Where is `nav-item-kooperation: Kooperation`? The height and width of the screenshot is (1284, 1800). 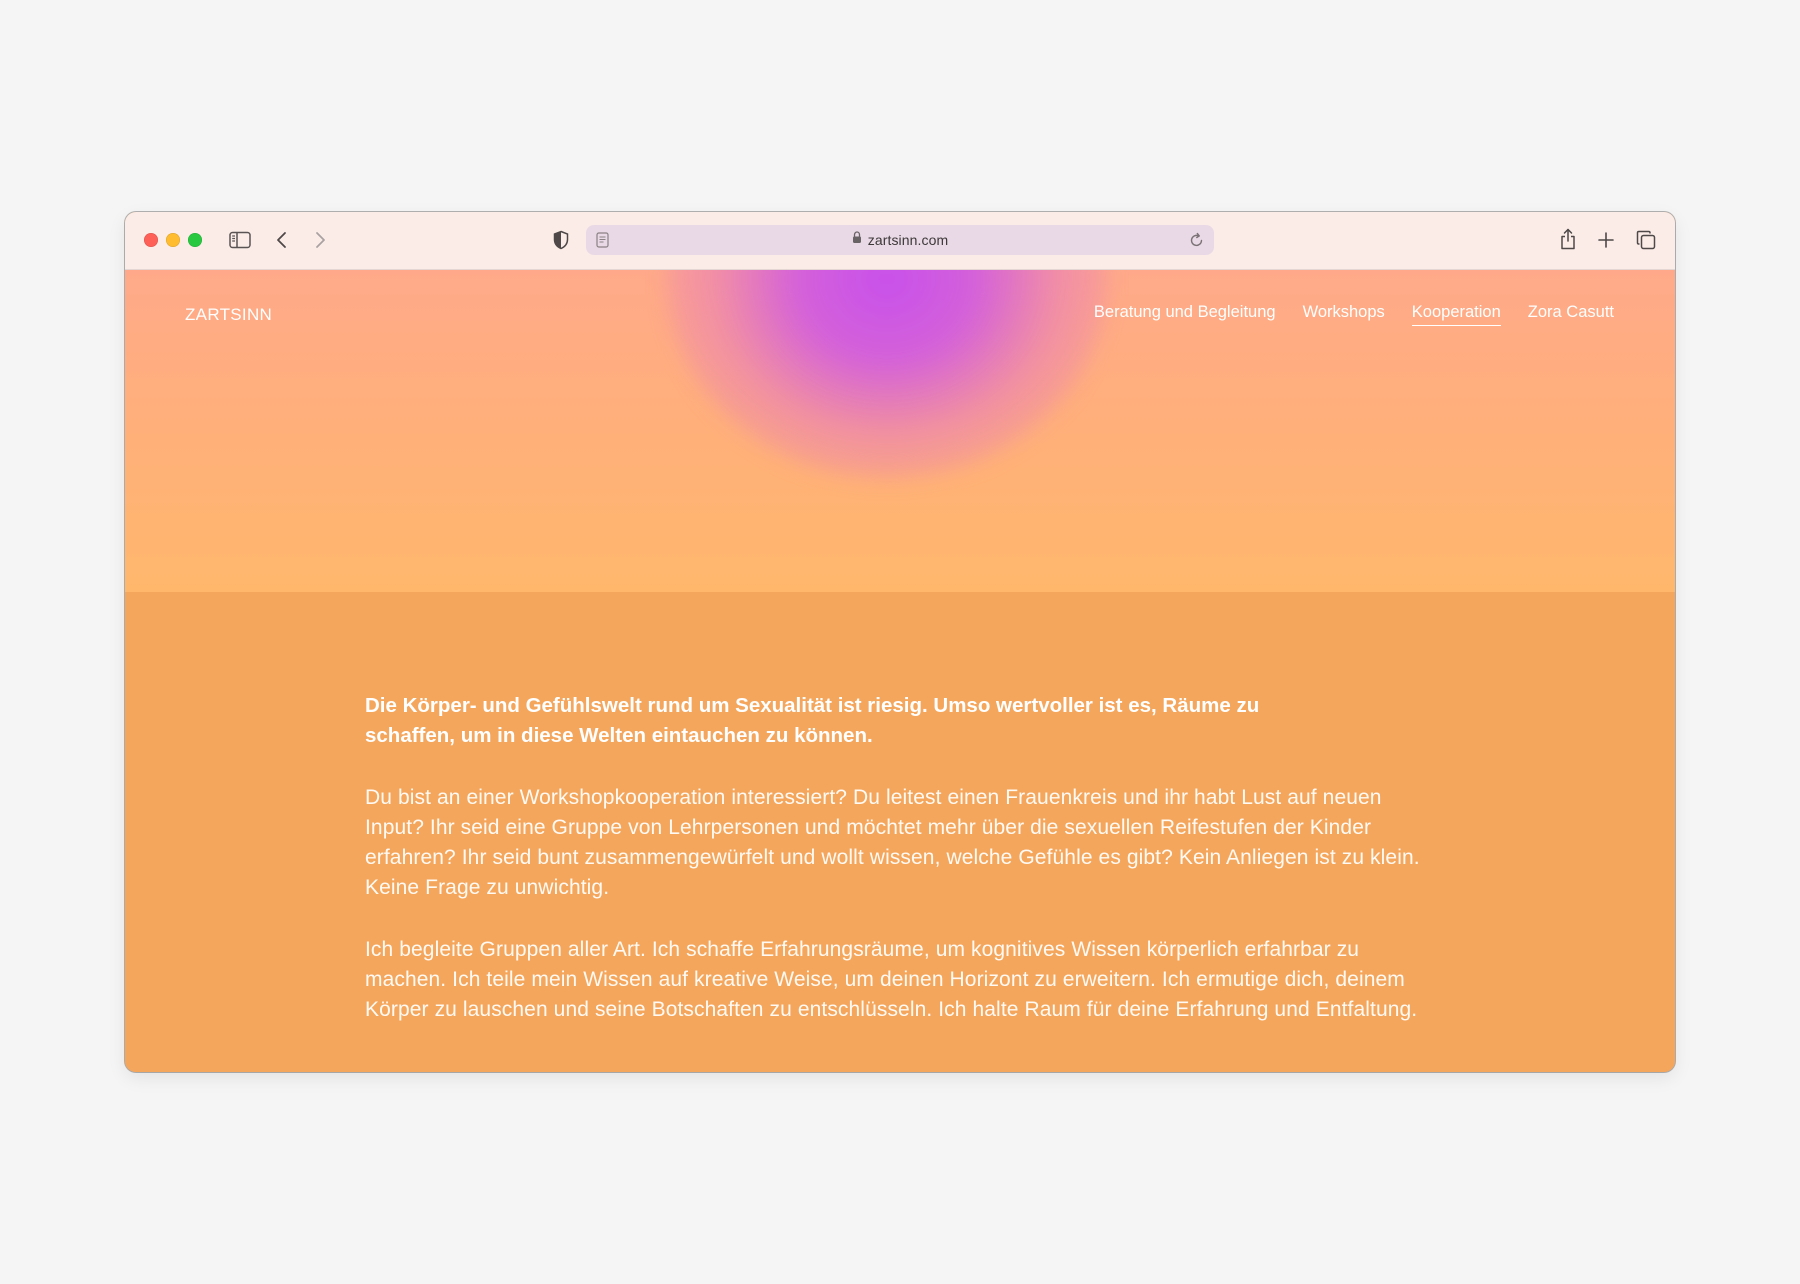 nav-item-kooperation: Kooperation is located at coordinates (1456, 314).